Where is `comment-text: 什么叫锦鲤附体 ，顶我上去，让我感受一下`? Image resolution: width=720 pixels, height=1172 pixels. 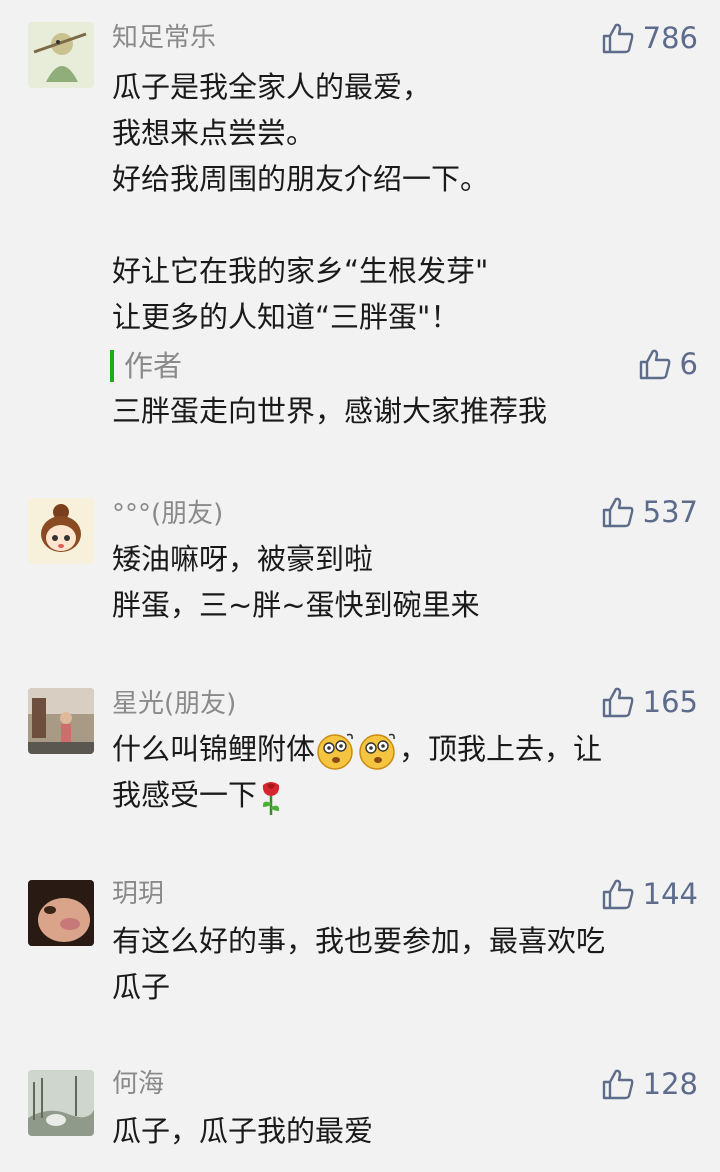
comment-text: 什么叫锦鲤附体 ，顶我上去，让我感受一下 is located at coordinates (404, 772).